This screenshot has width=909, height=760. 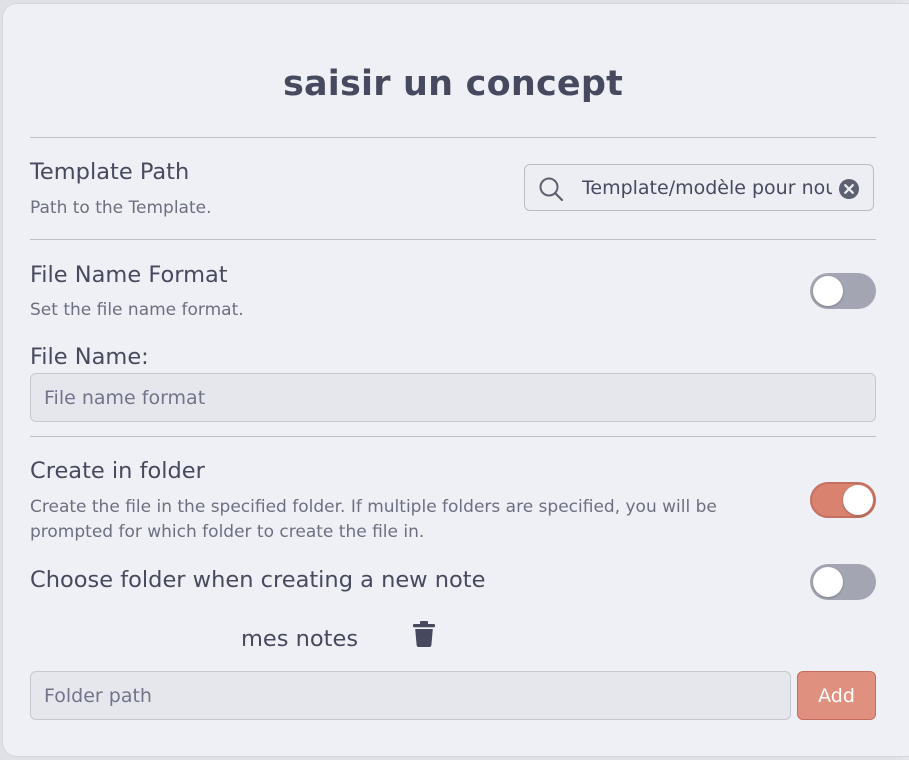 I want to click on folder-item-name: mes notes, so click(x=300, y=639).